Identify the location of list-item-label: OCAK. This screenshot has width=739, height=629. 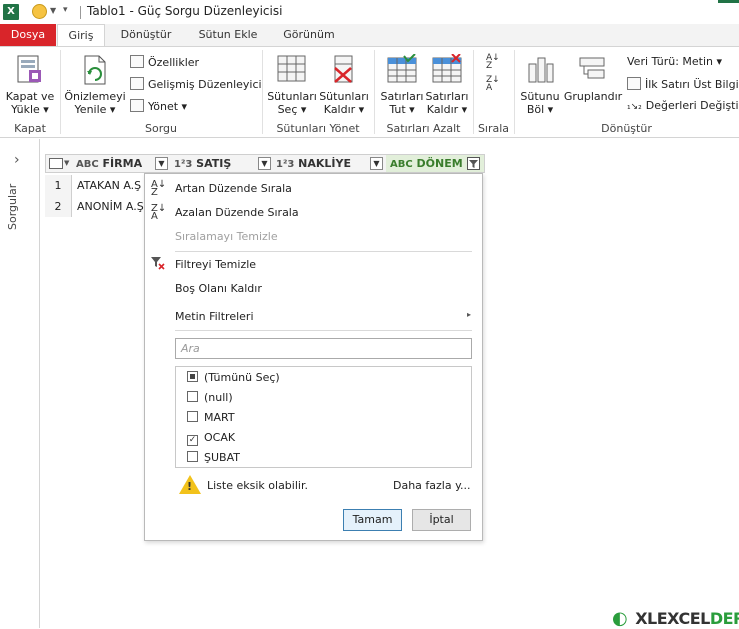
(220, 437).